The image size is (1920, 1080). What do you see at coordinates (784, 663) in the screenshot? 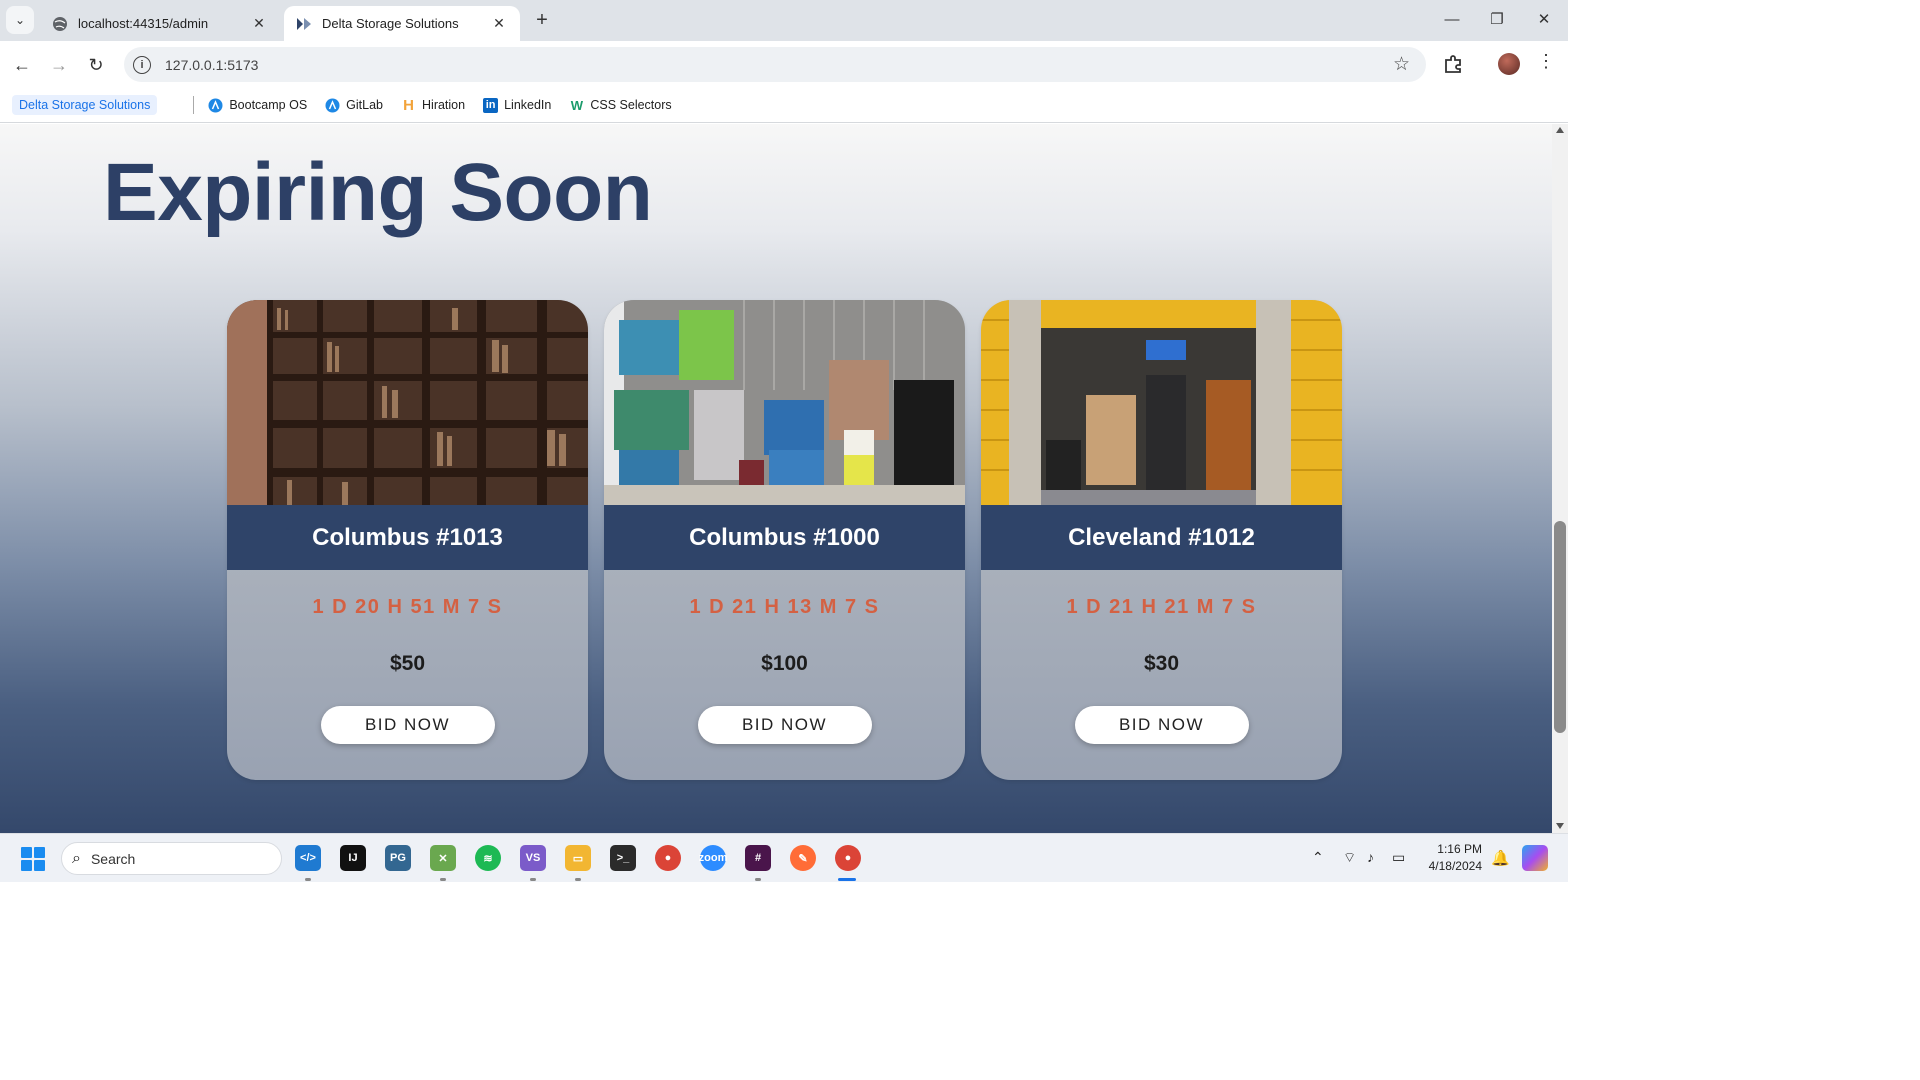
I see `current-price: $100` at bounding box center [784, 663].